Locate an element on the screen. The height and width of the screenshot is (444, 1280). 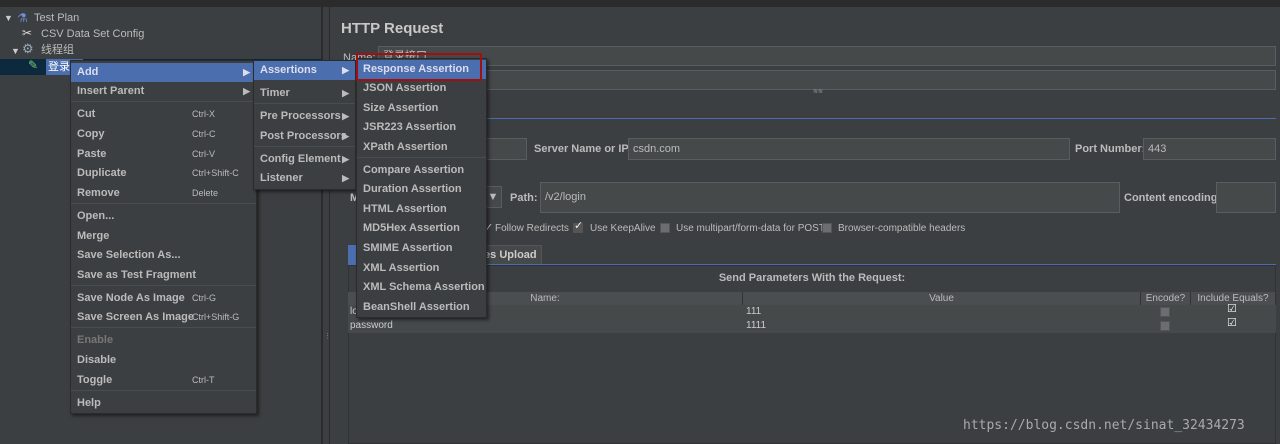
menu-item-xml-assertion: XML Assertion is located at coordinates (421, 268).